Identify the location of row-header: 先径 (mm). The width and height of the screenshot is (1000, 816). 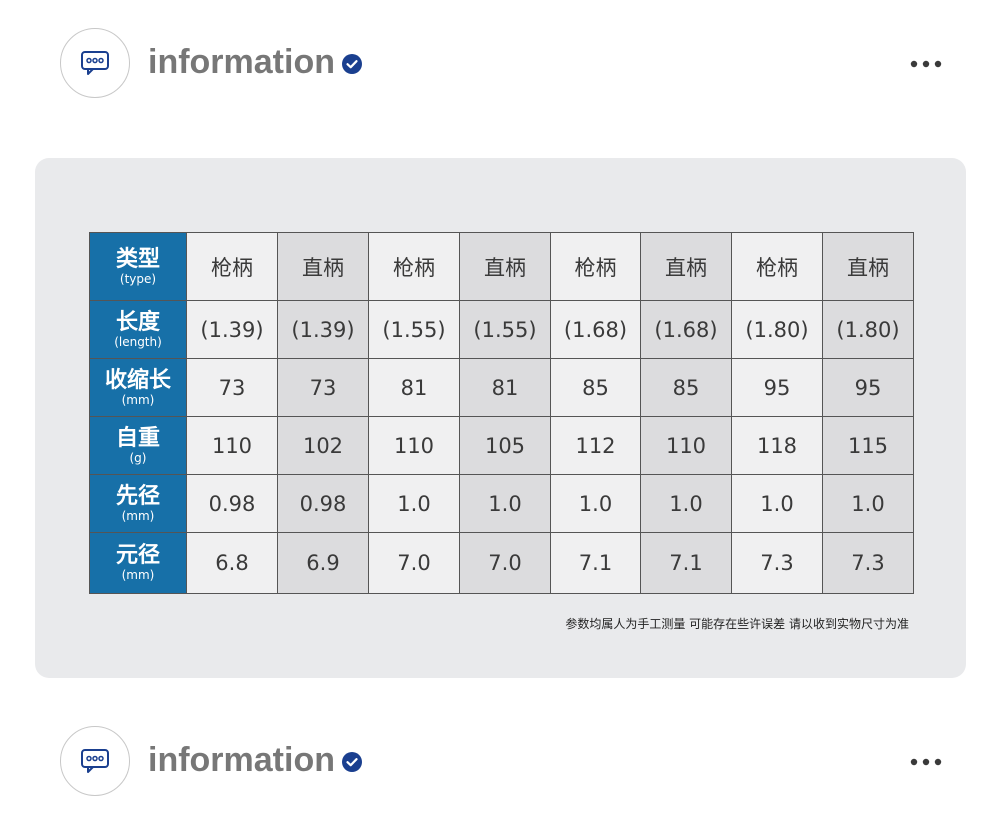
(138, 503).